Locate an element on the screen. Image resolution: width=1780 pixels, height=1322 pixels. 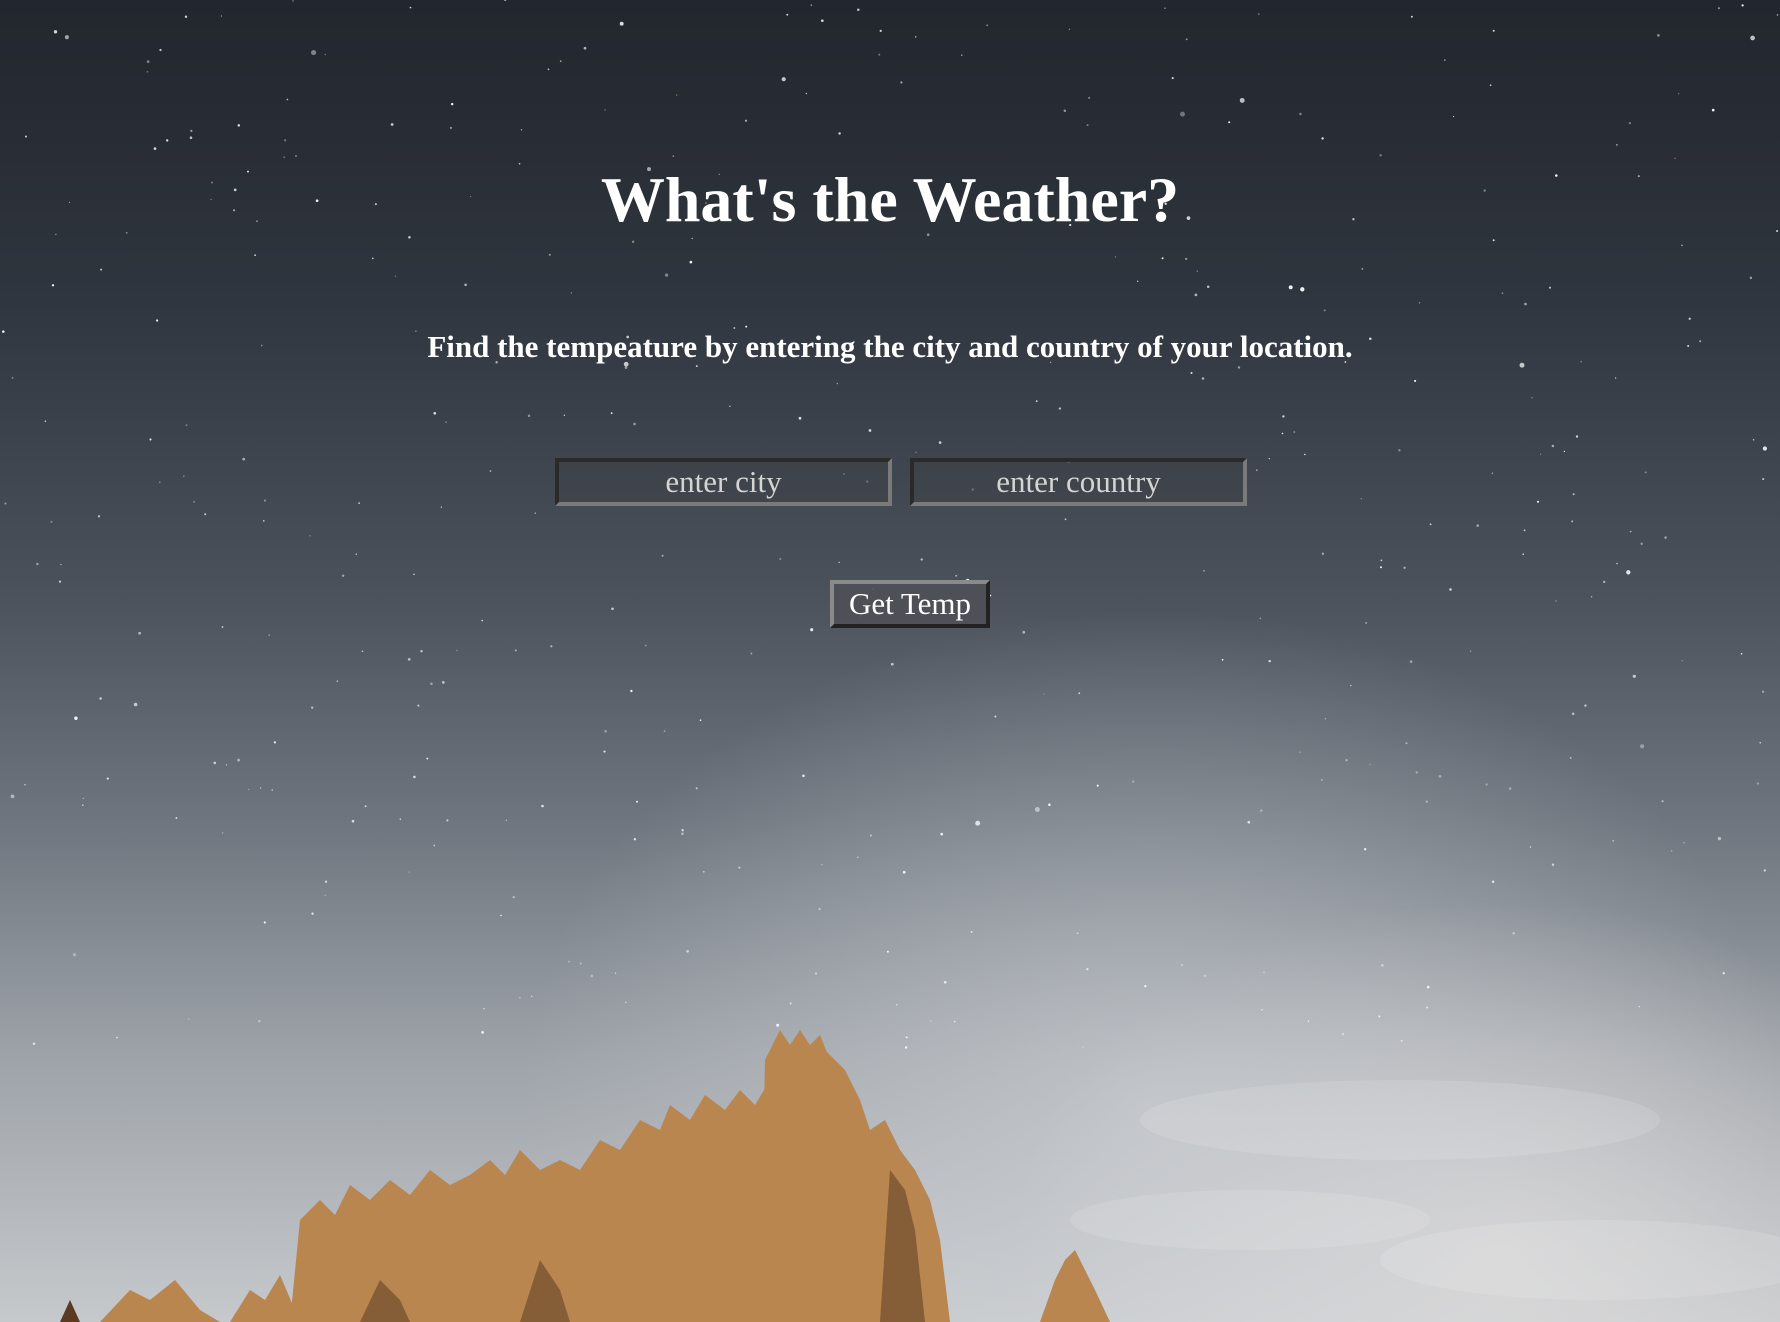
get-temp-button: Get Temp is located at coordinates (910, 604).